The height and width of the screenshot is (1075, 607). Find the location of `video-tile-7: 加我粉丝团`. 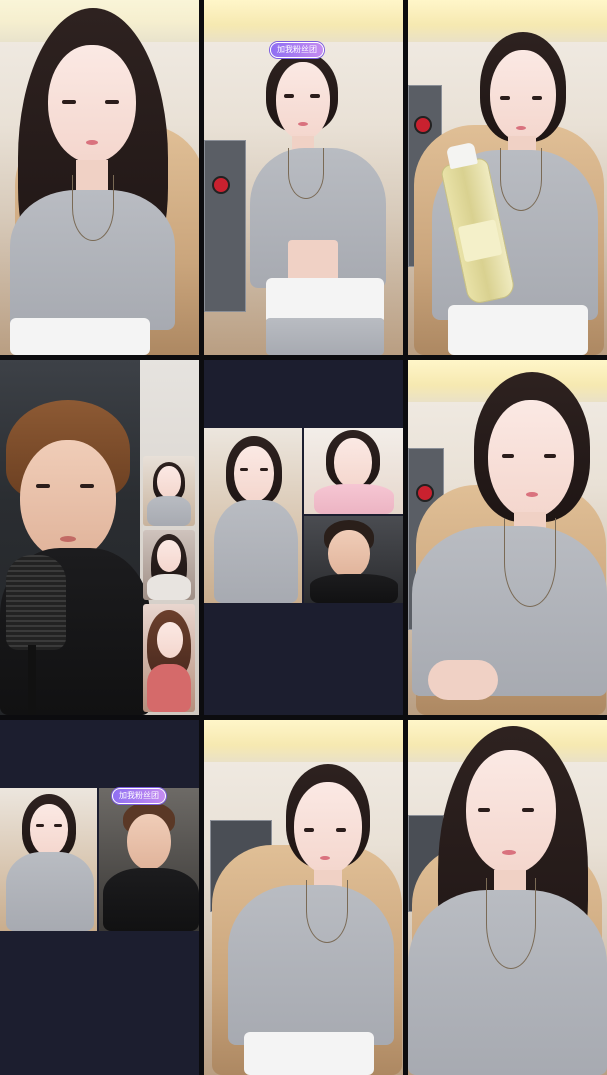

video-tile-7: 加我粉丝团 is located at coordinates (99, 897).